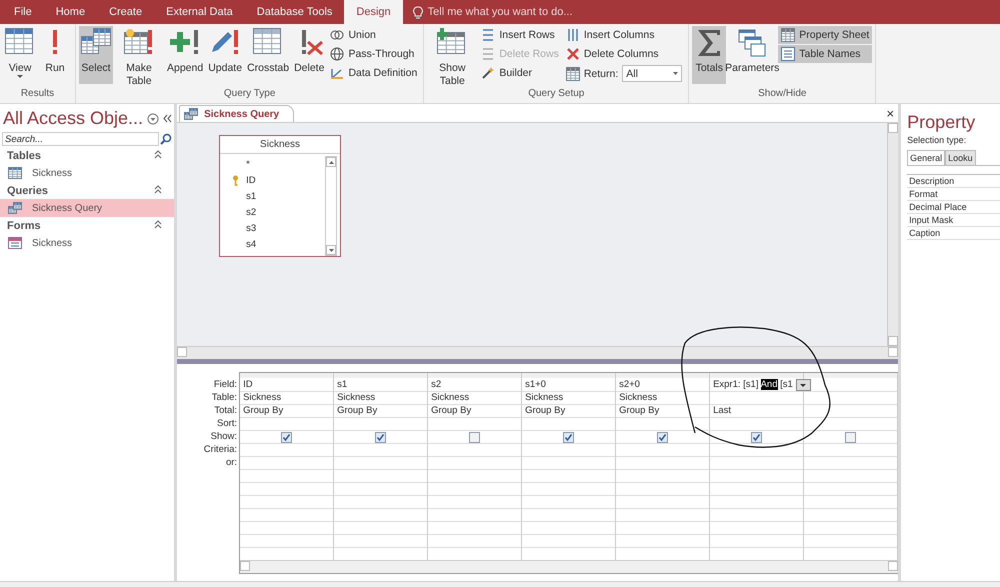 The height and width of the screenshot is (587, 1000). What do you see at coordinates (268, 55) in the screenshot?
I see `ribbon-button: Crosstab` at bounding box center [268, 55].